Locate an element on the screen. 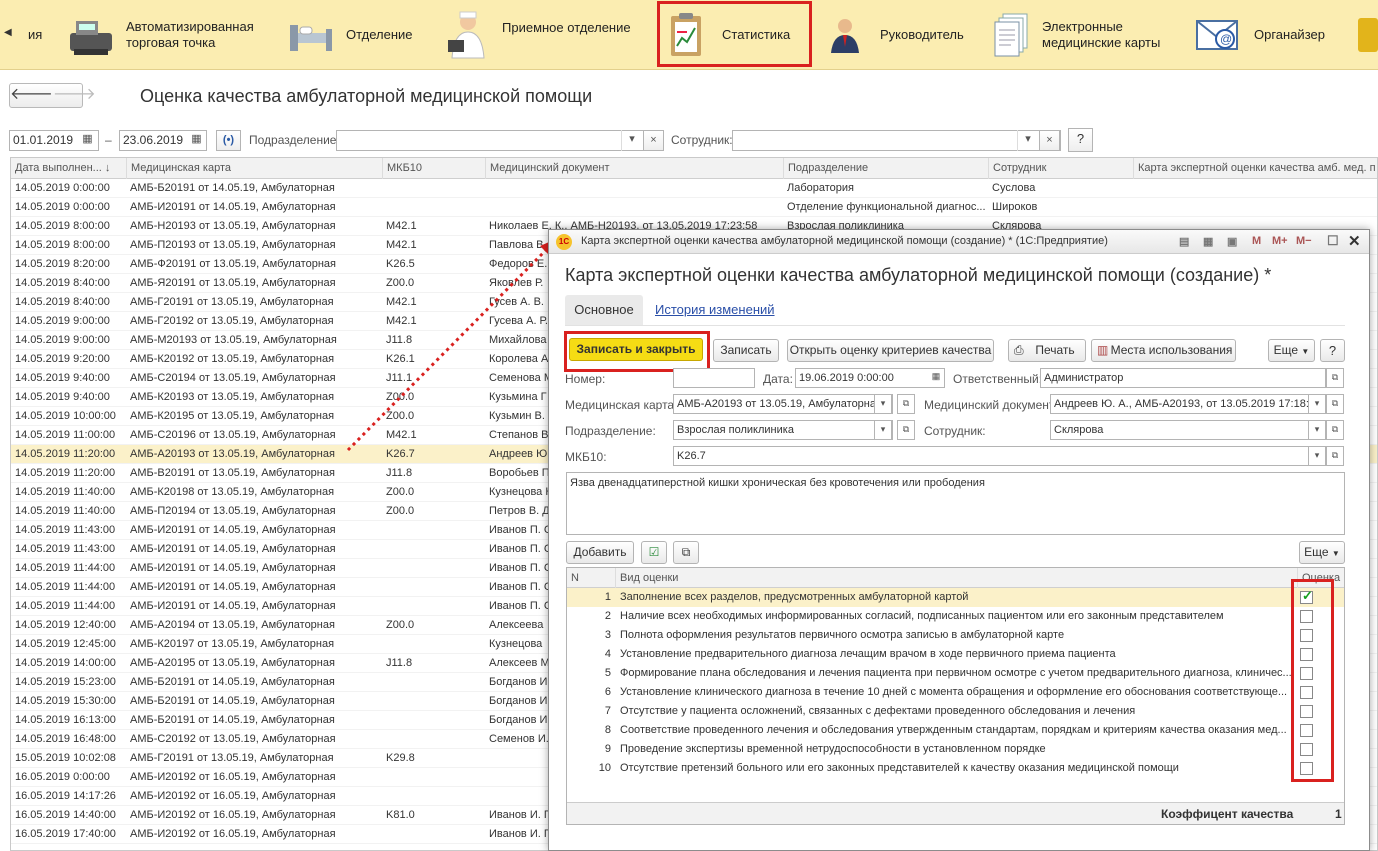 Image resolution: width=1378 pixels, height=851 pixels. save-button: Записать is located at coordinates (746, 350).